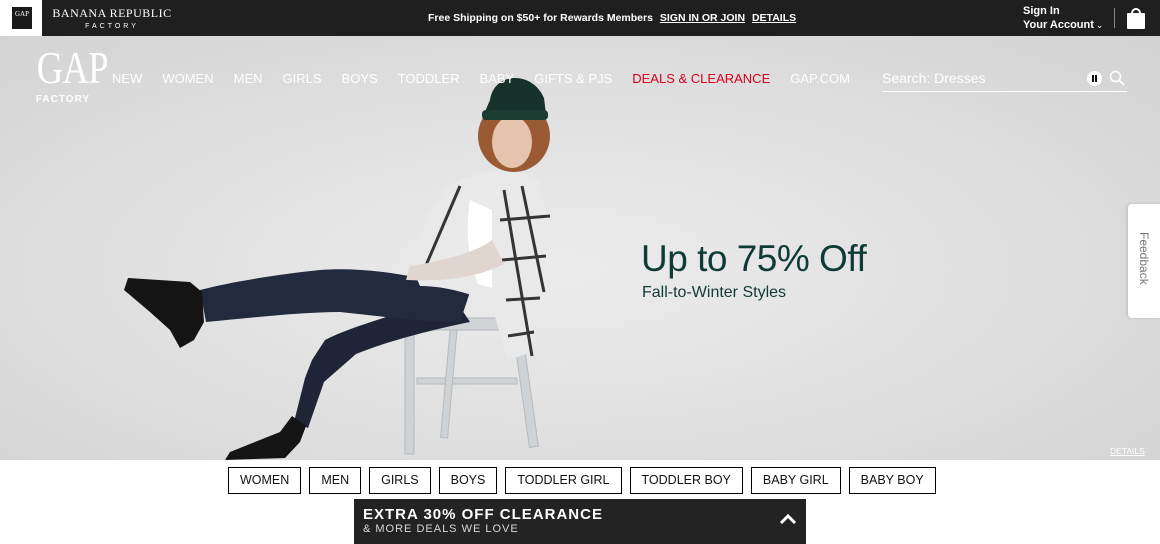 This screenshot has width=1160, height=544. What do you see at coordinates (265, 480) in the screenshot?
I see `category-button-women: WOMEN` at bounding box center [265, 480].